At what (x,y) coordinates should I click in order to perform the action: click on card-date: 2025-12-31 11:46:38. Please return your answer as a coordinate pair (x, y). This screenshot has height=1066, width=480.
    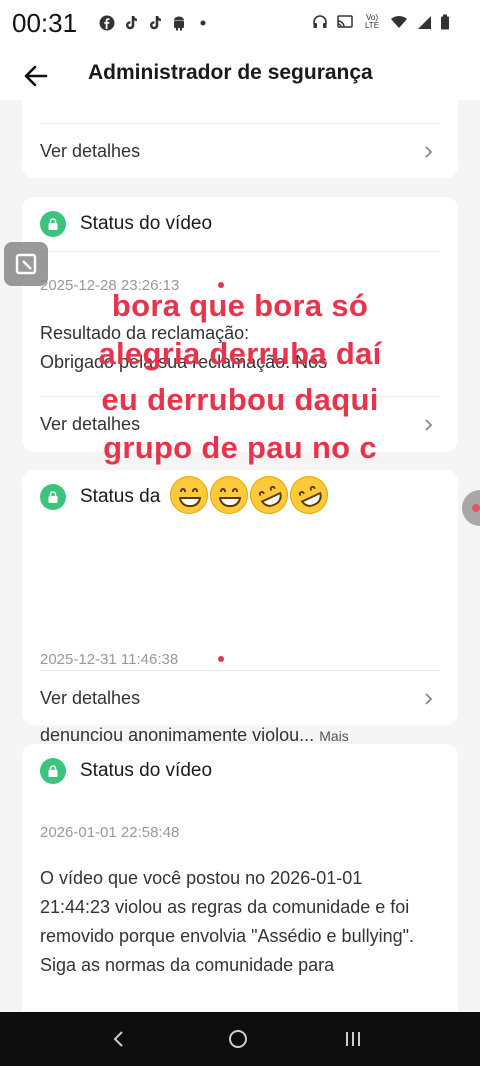
    Looking at the image, I should click on (109, 659).